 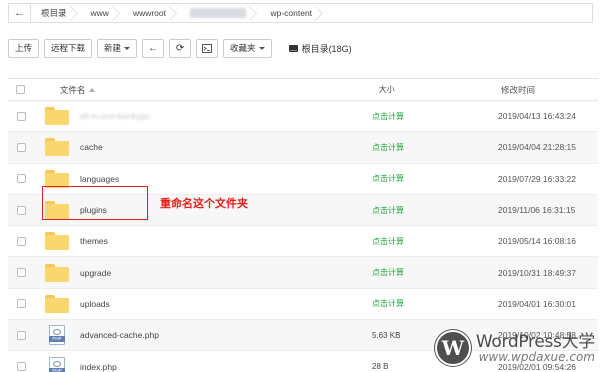 I want to click on breadcrumb-item-wwwroot: wwwroot, so click(x=151, y=13).